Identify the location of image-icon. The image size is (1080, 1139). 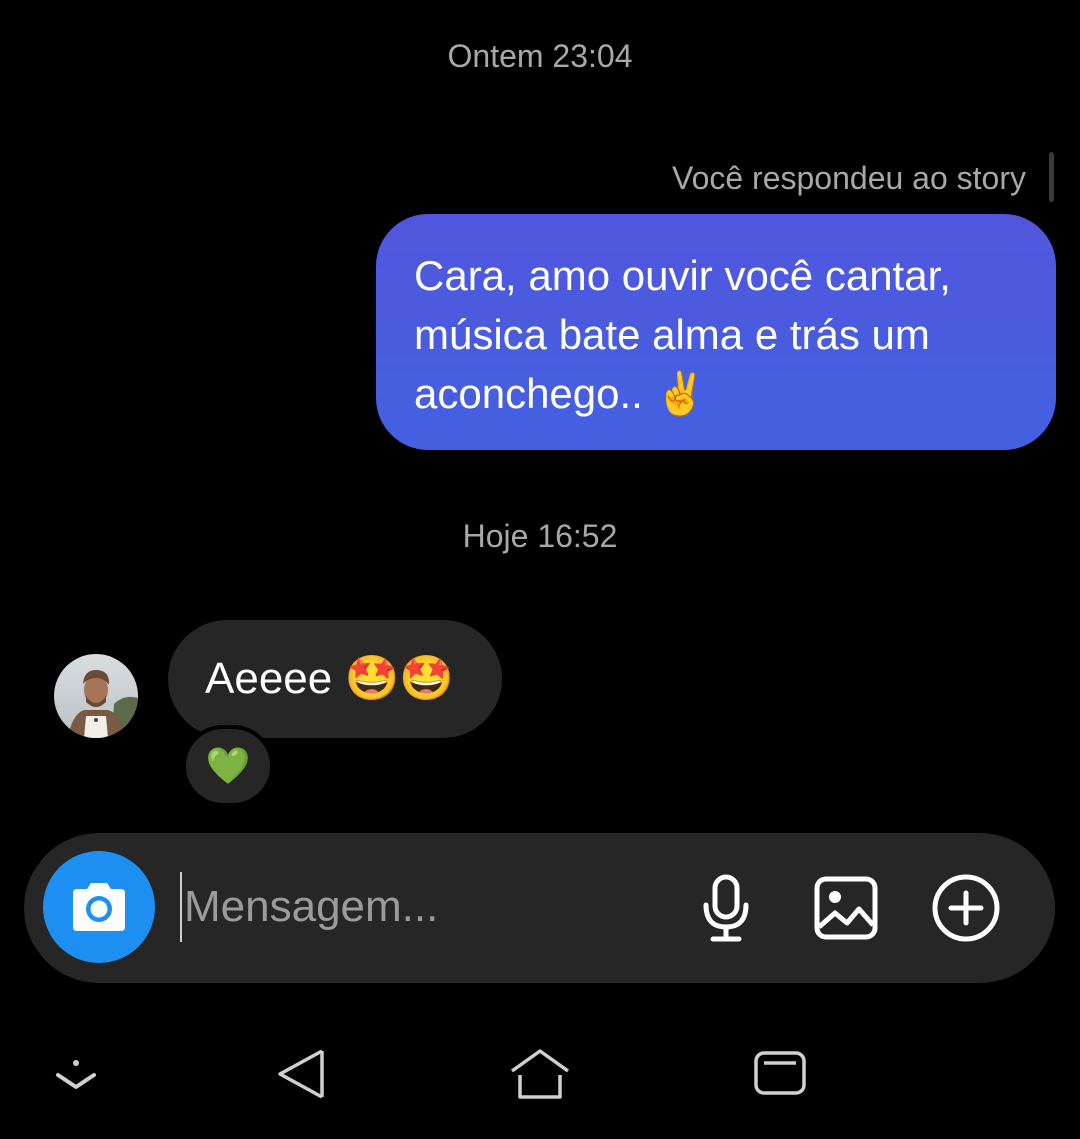
(846, 908).